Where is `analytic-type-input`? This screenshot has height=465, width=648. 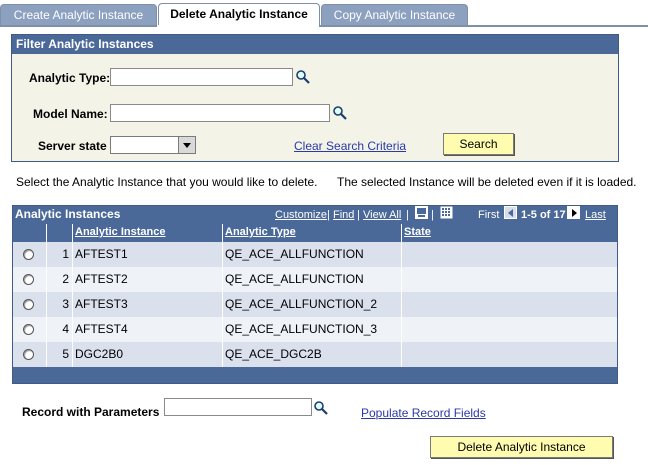 analytic-type-input is located at coordinates (201, 77).